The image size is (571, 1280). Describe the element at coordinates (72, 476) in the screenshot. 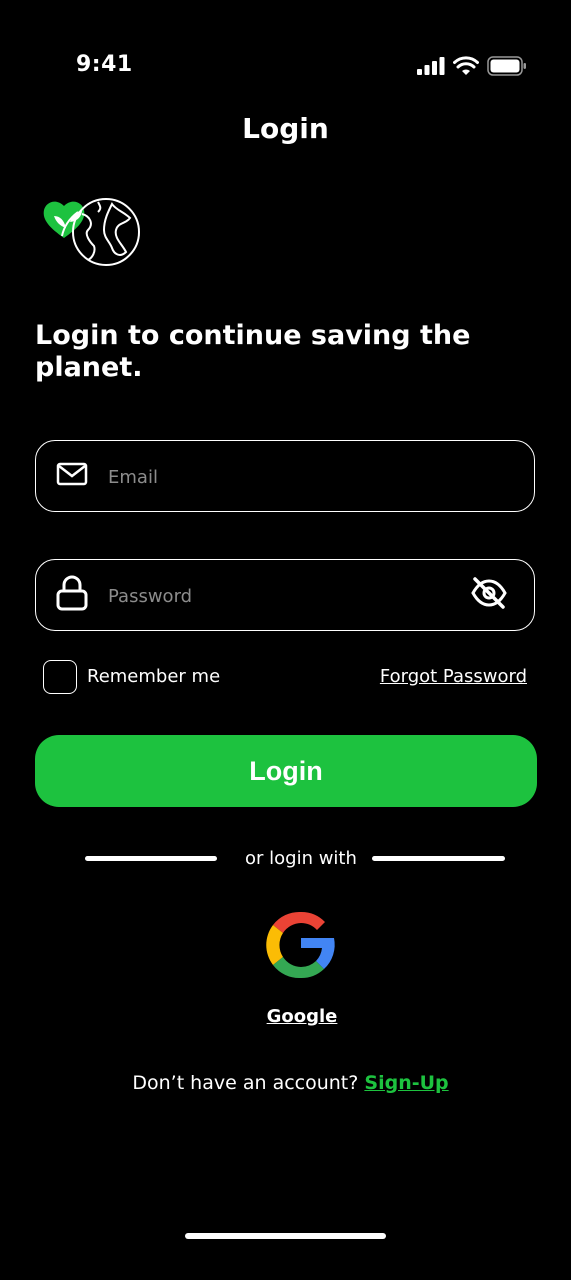

I see `mail-icon` at that location.